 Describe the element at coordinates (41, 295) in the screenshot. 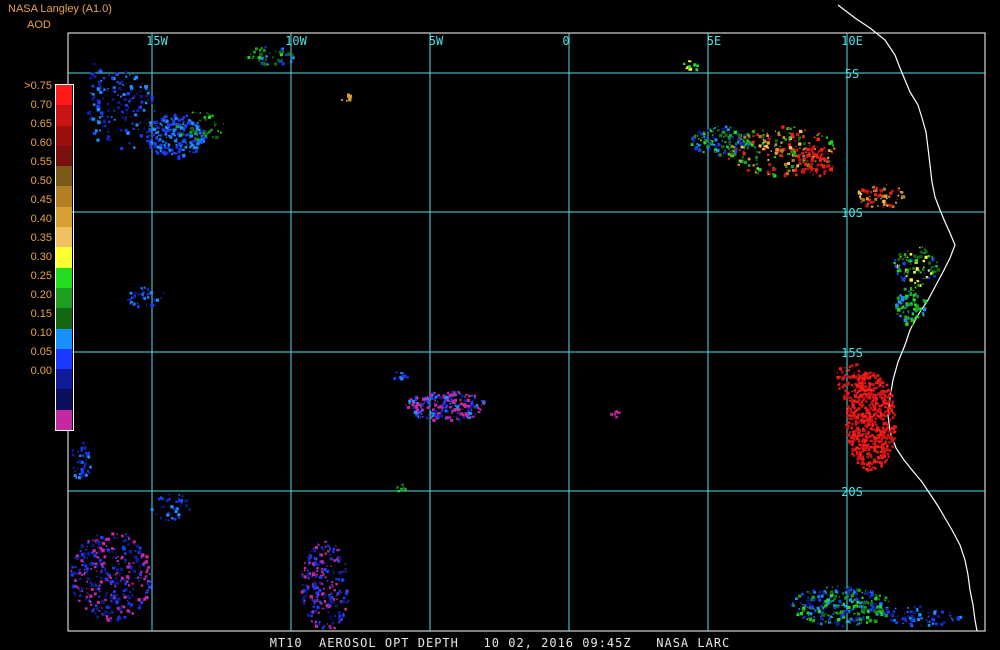

I see `legend-label: 0.20` at that location.